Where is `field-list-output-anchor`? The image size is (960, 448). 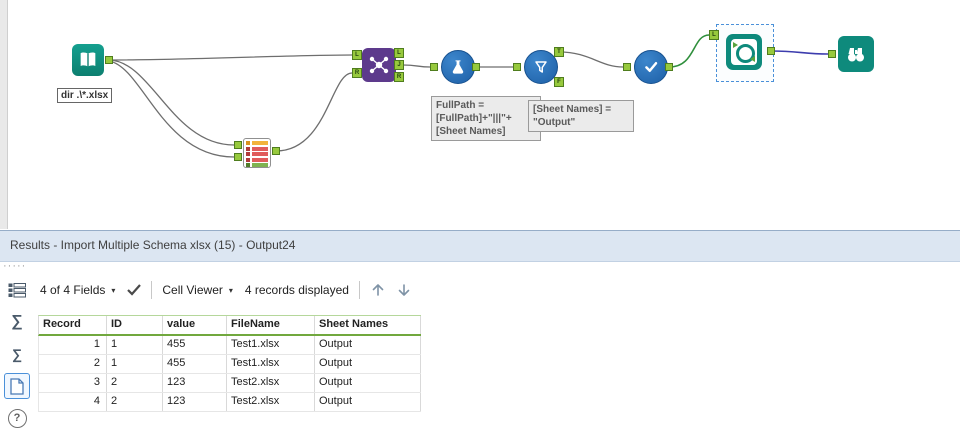
field-list-output-anchor is located at coordinates (276, 151).